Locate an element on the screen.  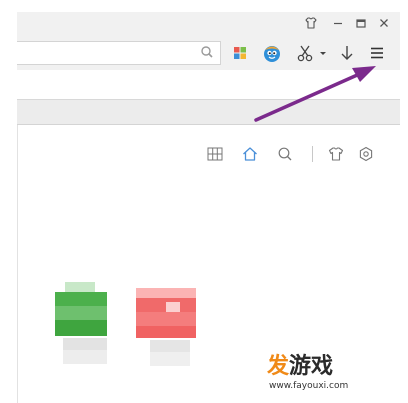
apps-grid-icon is located at coordinates (240, 53).